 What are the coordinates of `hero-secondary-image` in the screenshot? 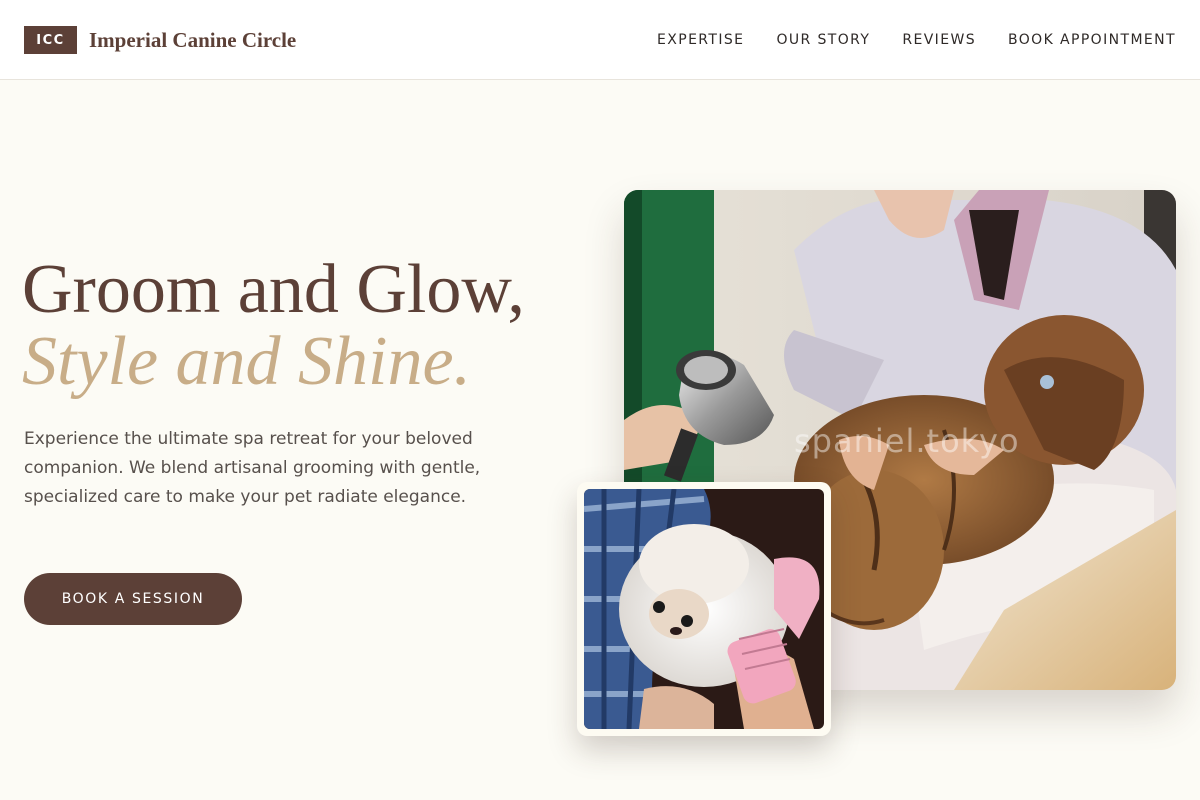 It's located at (704, 609).